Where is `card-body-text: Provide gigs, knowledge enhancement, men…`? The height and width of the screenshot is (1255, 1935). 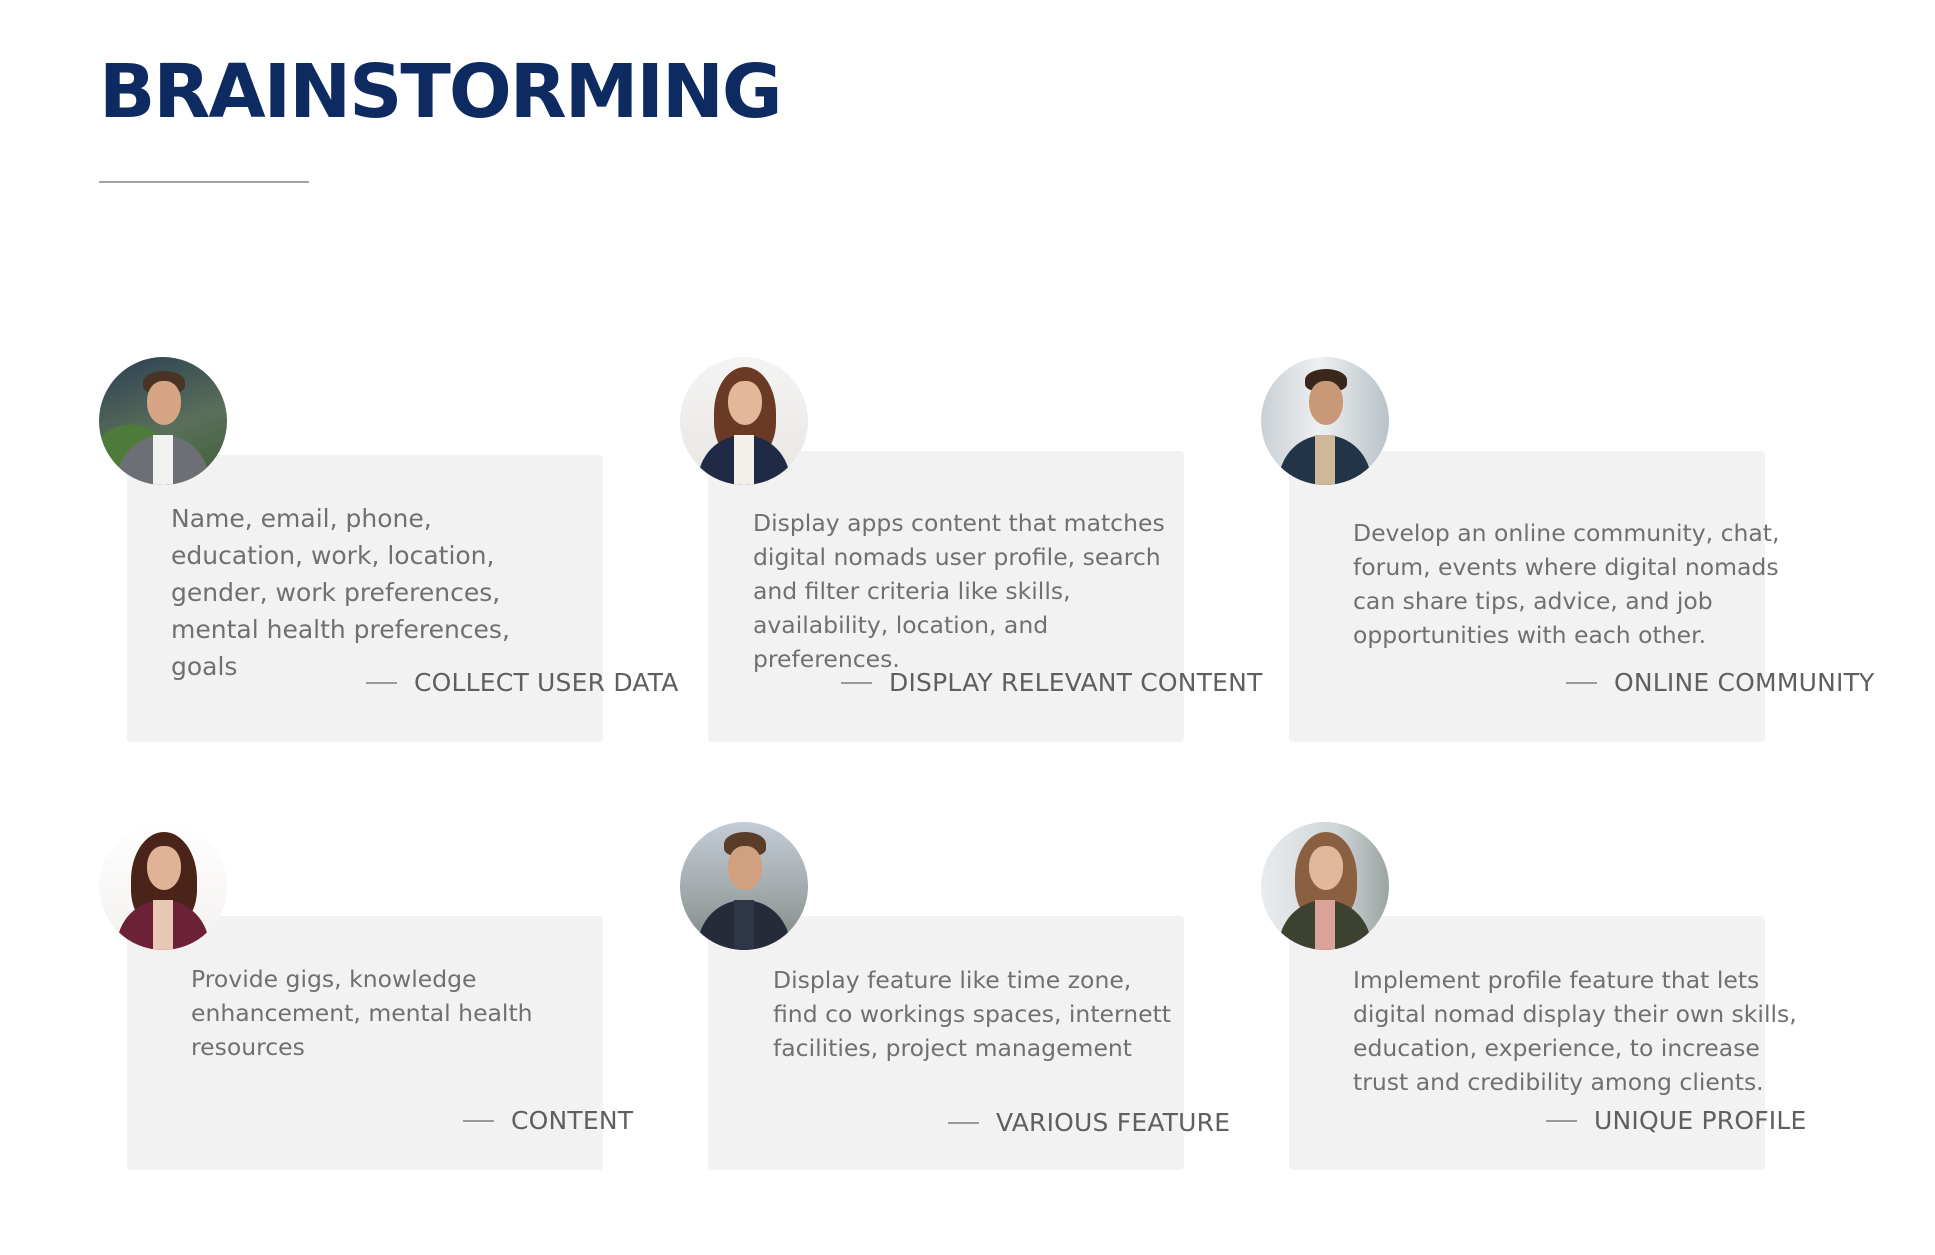 card-body-text: Provide gigs, knowledge enhancement, men… is located at coordinates (362, 1013).